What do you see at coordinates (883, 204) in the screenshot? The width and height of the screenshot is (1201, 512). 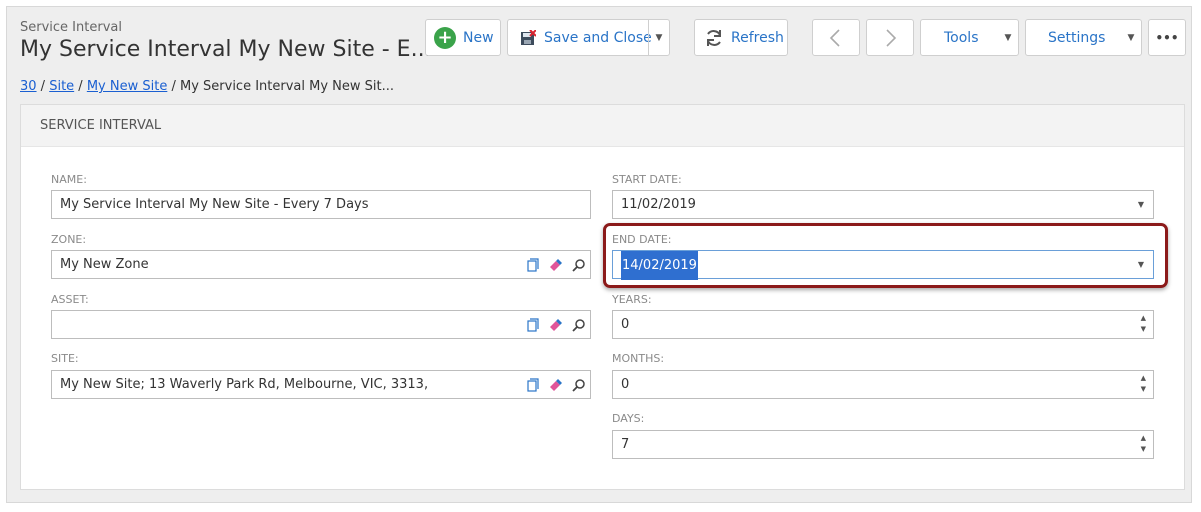 I see `start-date-picker: 11/02/2019 ▼` at bounding box center [883, 204].